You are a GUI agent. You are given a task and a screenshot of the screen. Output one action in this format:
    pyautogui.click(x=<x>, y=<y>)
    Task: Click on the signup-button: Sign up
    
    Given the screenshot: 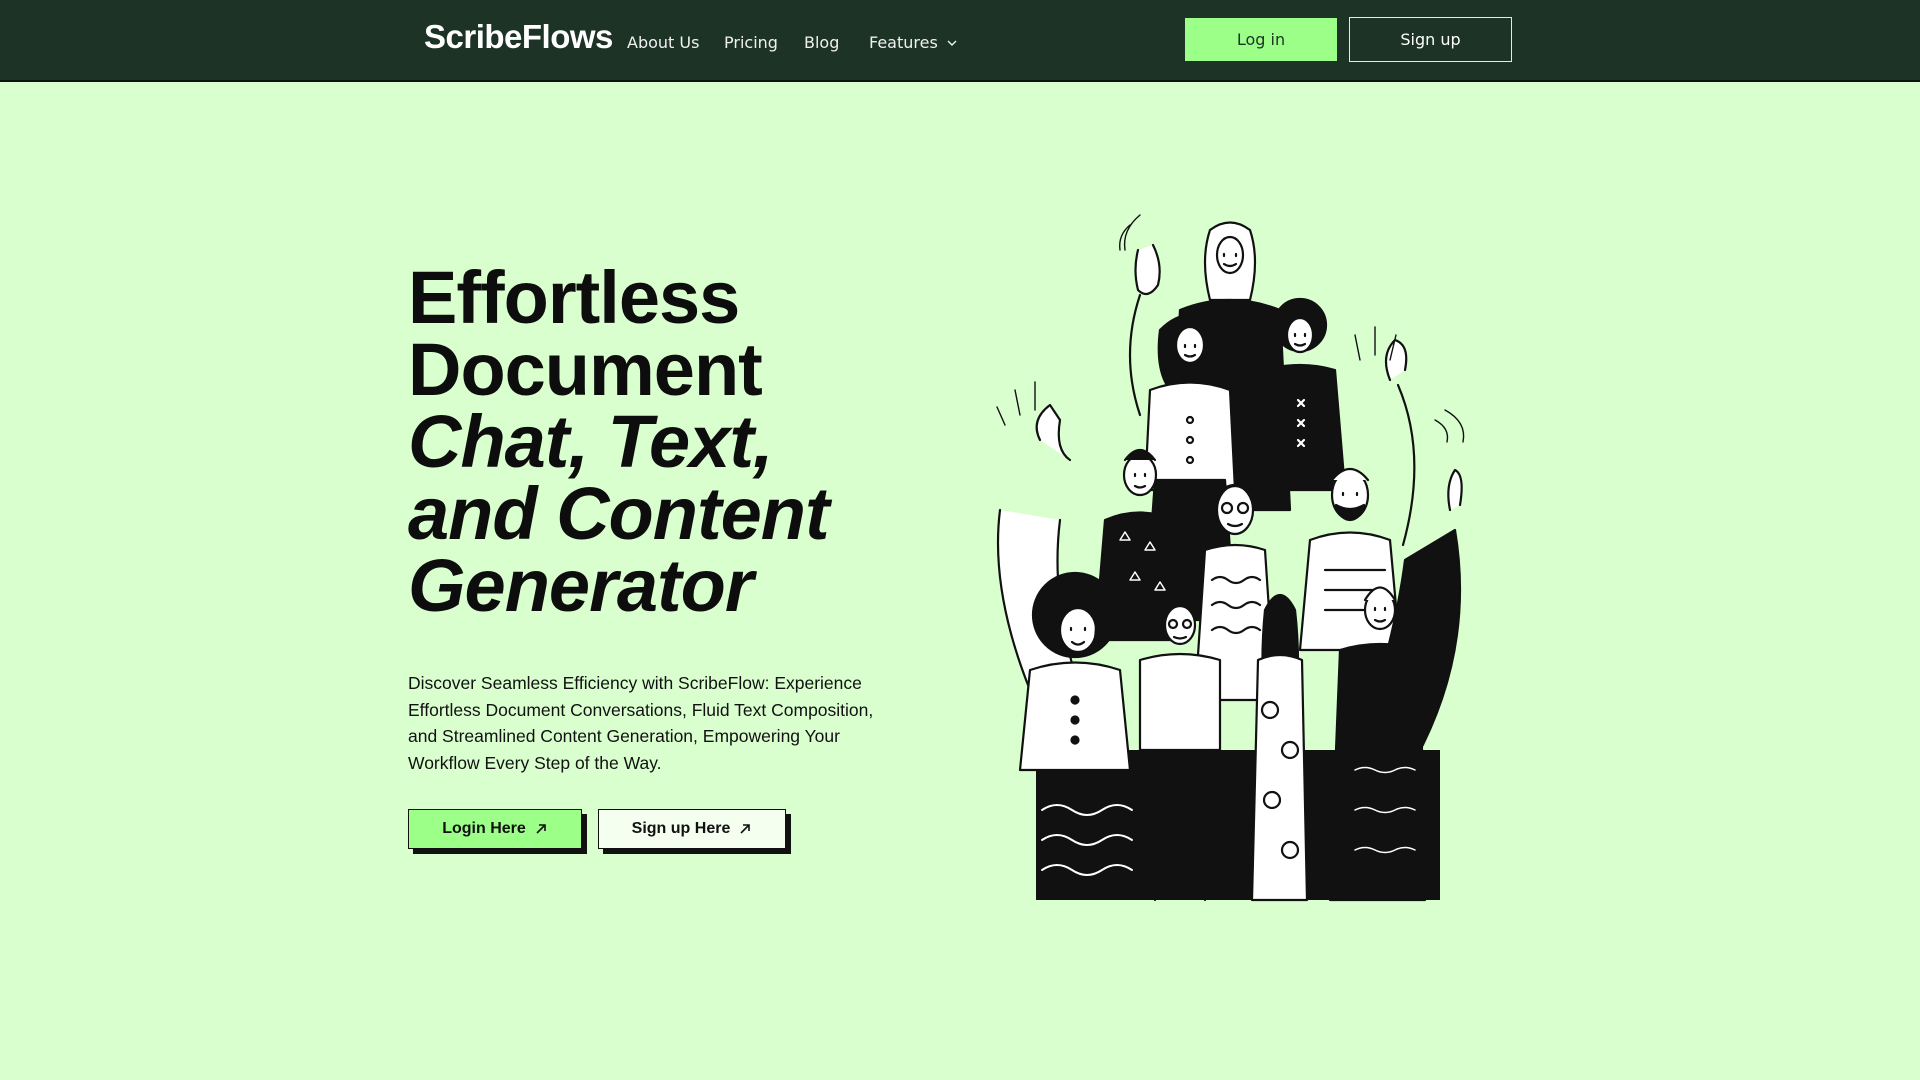 What is the action you would take?
    pyautogui.click(x=1430, y=39)
    